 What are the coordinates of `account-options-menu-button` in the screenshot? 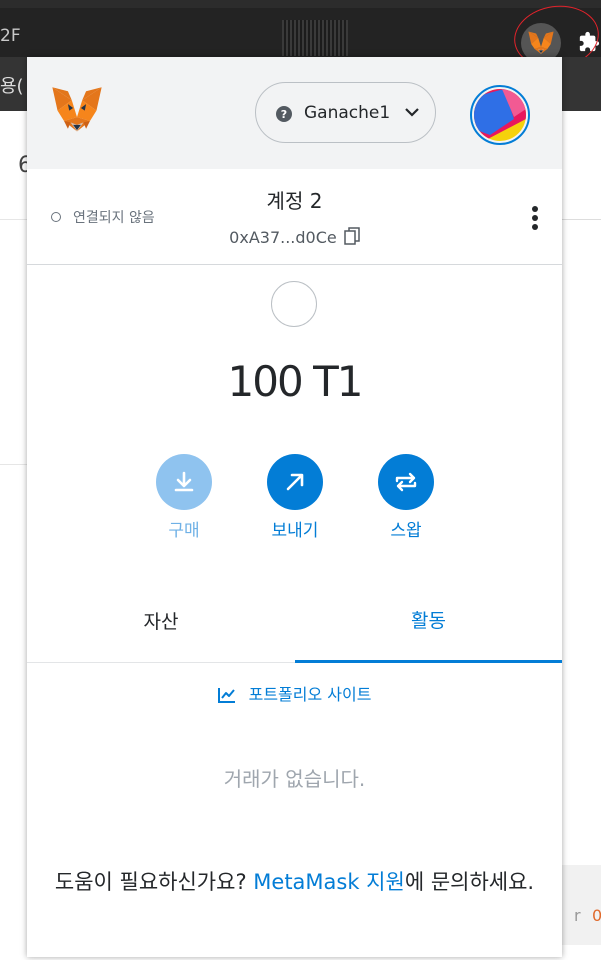 It's located at (535, 218).